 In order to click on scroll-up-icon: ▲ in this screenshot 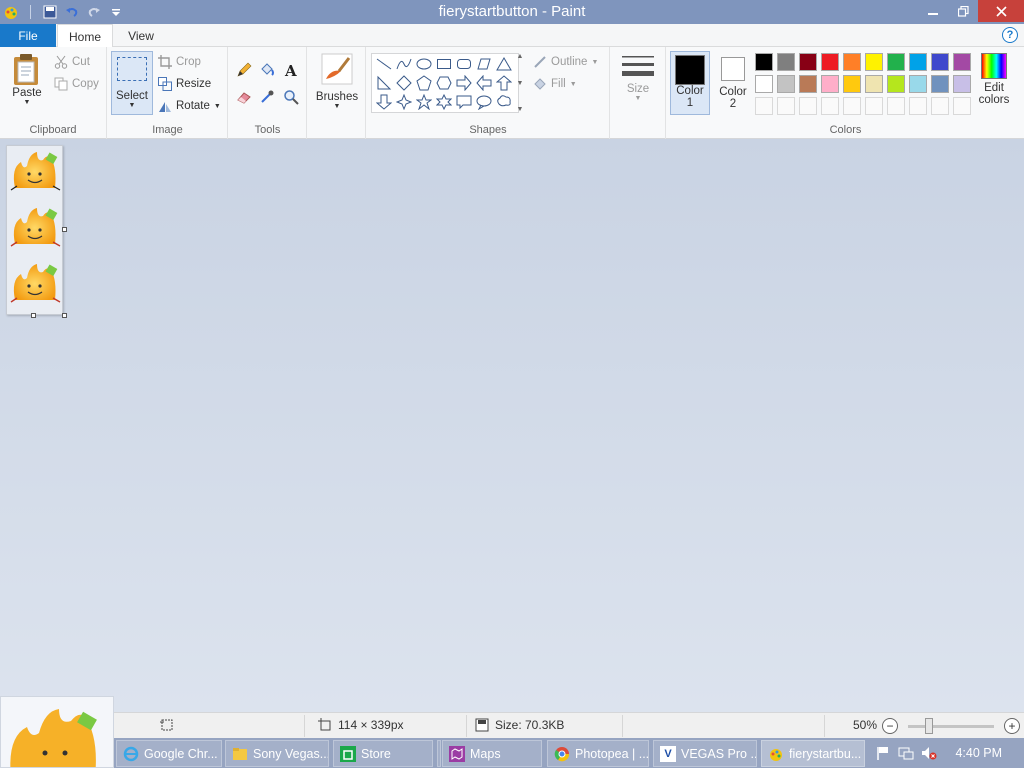, I will do `click(520, 56)`.